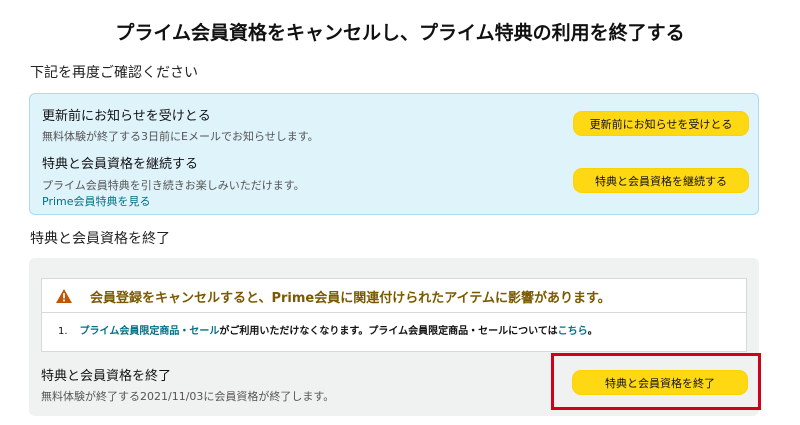 The width and height of the screenshot is (800, 425). Describe the element at coordinates (661, 123) in the screenshot. I see `remind-before-renewal-button: 更新前にお知らせを受けとる` at that location.